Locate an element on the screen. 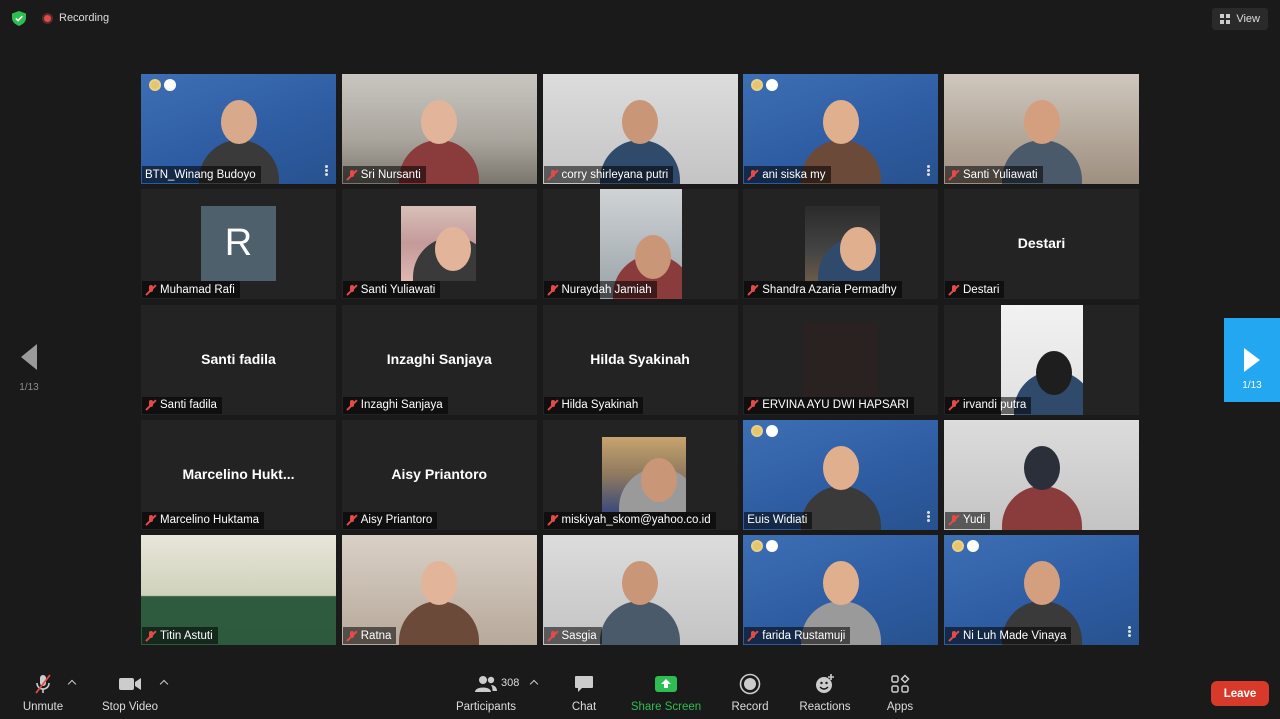 The width and height of the screenshot is (1280, 719). participant-name-label: Nuraydah Jamiah is located at coordinates (600, 290).